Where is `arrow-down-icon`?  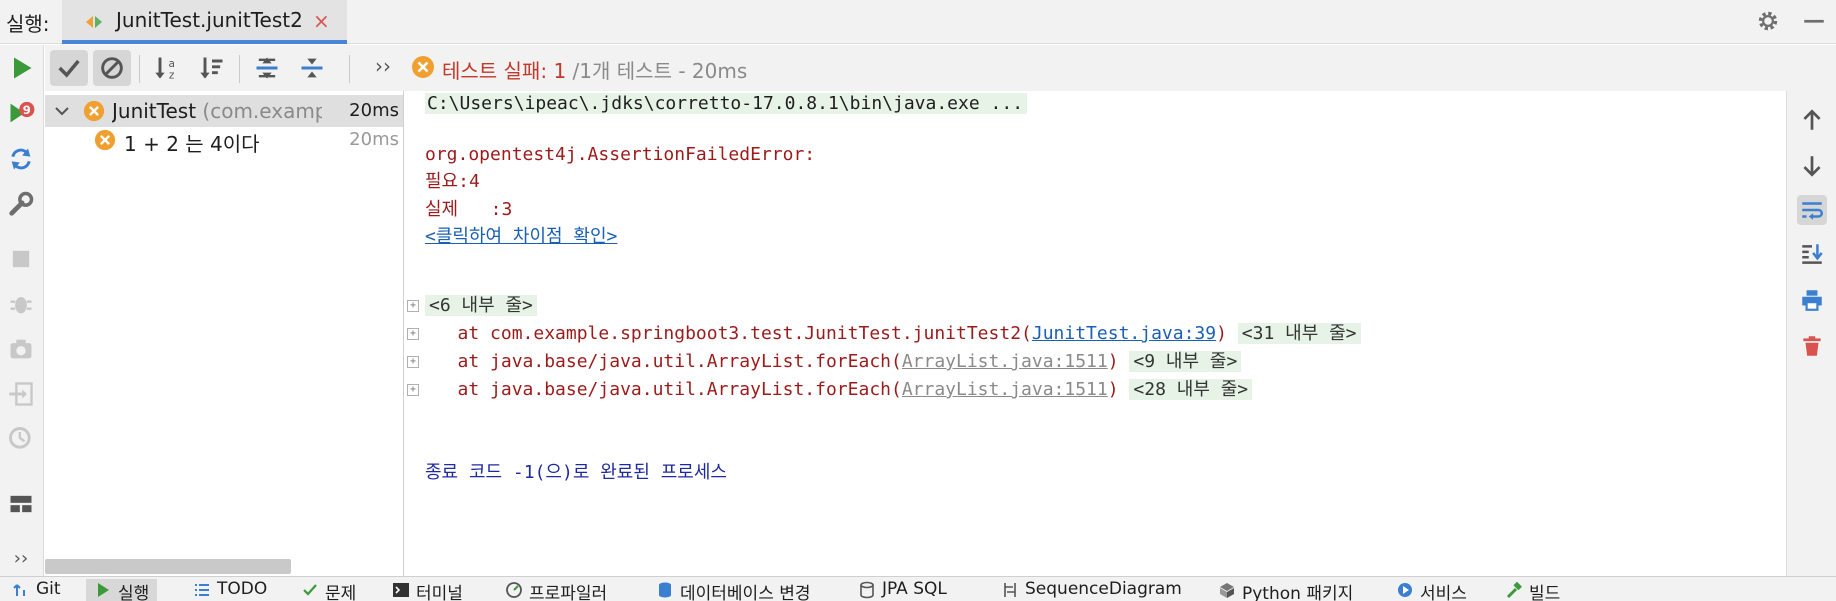 arrow-down-icon is located at coordinates (1812, 166).